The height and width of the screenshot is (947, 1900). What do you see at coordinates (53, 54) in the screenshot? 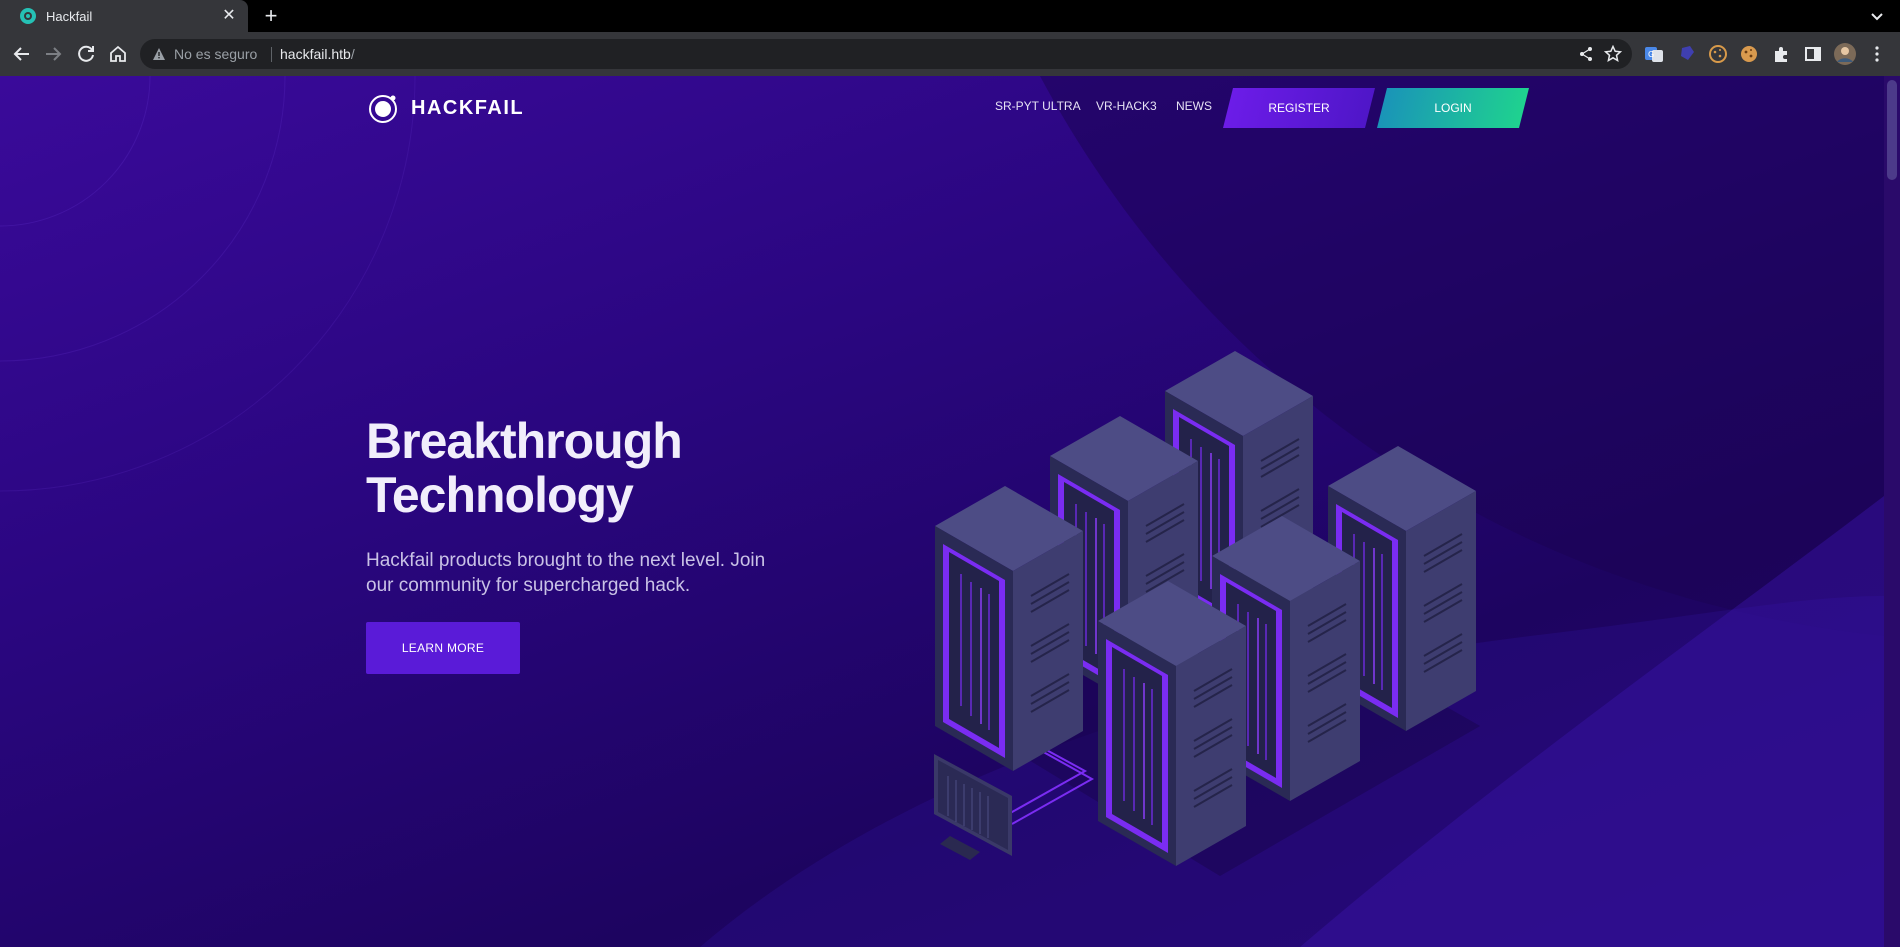
I see `forward-icon` at bounding box center [53, 54].